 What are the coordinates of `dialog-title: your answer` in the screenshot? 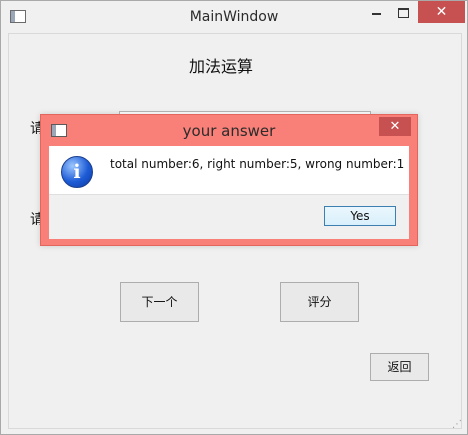 It's located at (229, 131).